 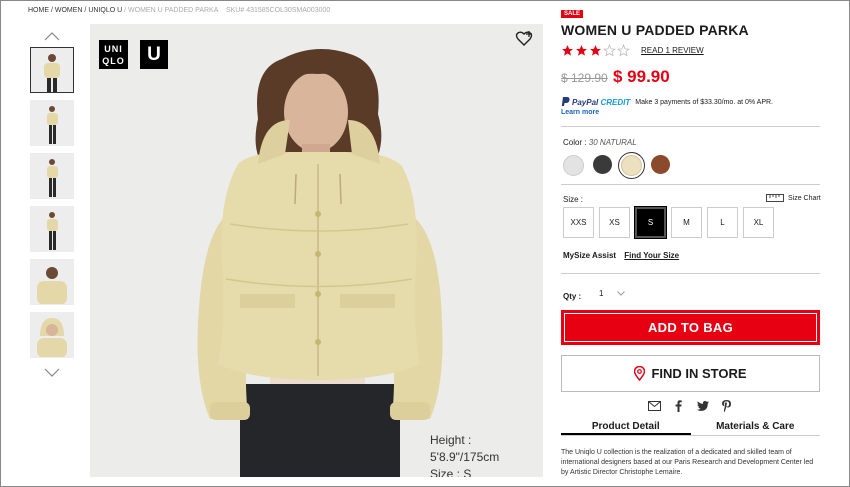 I want to click on social-share, so click(x=696, y=405).